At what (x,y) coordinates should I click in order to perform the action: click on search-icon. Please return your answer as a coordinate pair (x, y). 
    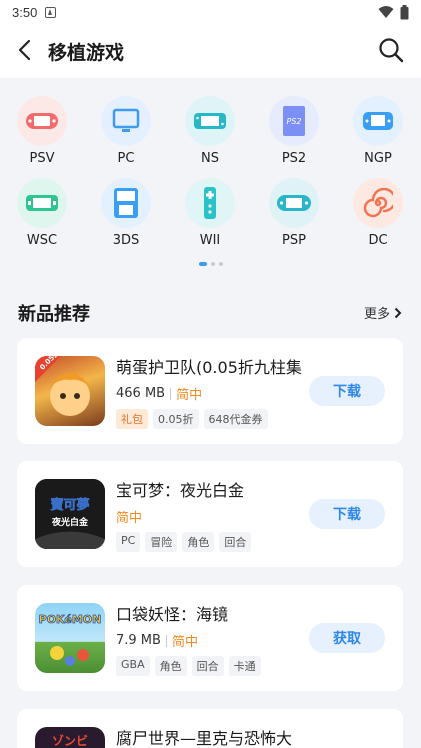
    Looking at the image, I should click on (391, 50).